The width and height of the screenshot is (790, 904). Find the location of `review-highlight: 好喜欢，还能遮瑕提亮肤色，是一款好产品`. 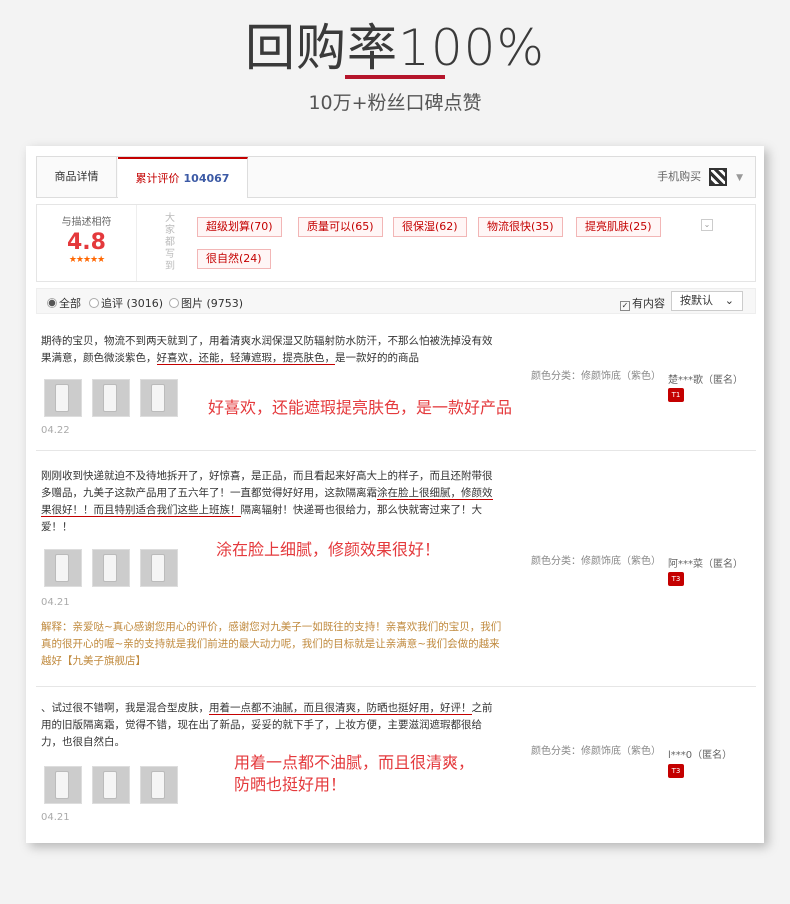

review-highlight: 好喜欢，还能遮瑕提亮肤色，是一款好产品 is located at coordinates (360, 407).